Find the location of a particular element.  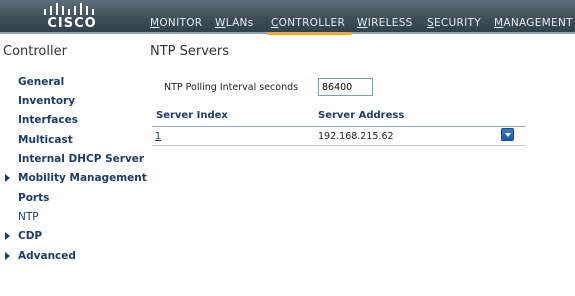

nav-wireless: WIRELESS is located at coordinates (385, 25).